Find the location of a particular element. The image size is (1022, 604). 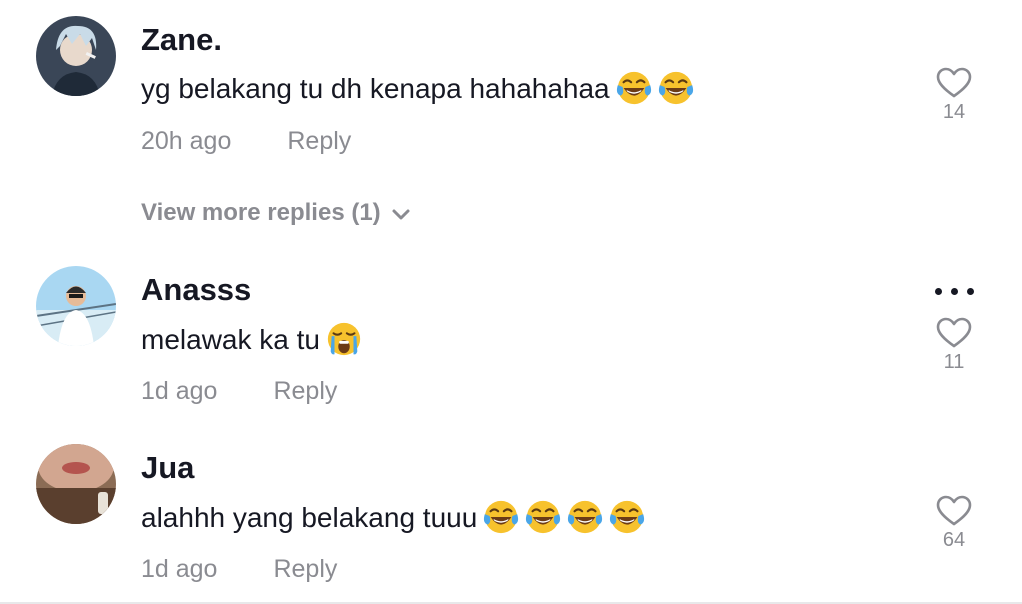

comment-text: melawak ka tu is located at coordinates (252, 339).